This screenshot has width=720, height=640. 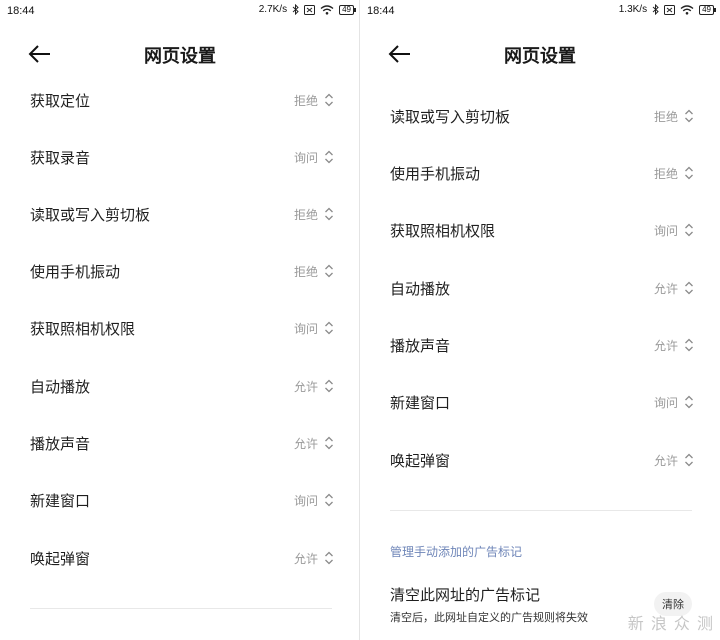 What do you see at coordinates (465, 595) in the screenshot?
I see `clear-ad-marks-title: 清空此网址的广告标记` at bounding box center [465, 595].